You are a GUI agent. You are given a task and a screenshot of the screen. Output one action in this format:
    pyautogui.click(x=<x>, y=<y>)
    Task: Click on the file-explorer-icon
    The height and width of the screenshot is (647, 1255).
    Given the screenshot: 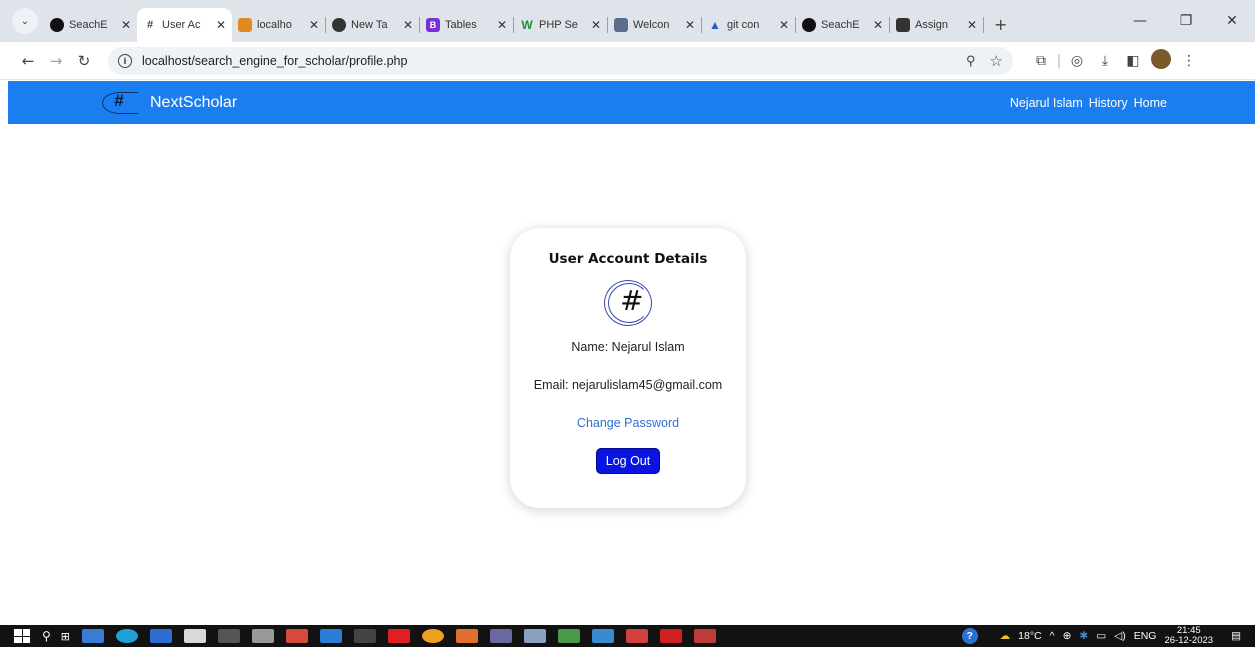 What is the action you would take?
    pyautogui.click(x=93, y=636)
    